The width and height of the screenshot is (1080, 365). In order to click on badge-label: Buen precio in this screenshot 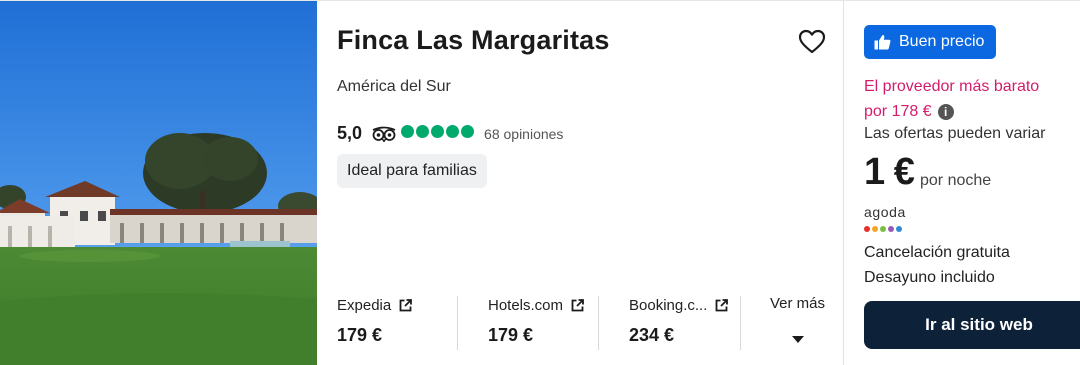, I will do `click(942, 41)`.